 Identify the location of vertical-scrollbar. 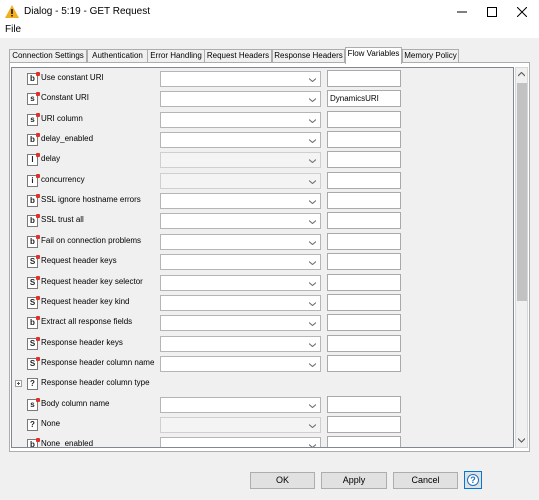
(521, 257).